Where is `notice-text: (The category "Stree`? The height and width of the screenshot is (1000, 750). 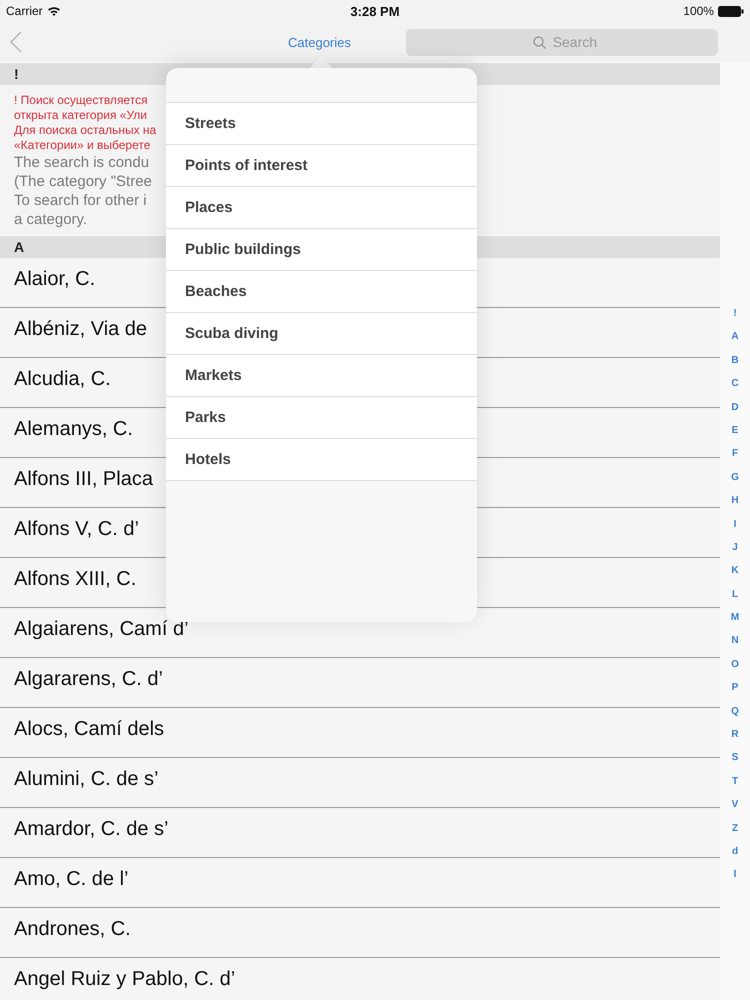
notice-text: (The category "Stree is located at coordinates (83, 181).